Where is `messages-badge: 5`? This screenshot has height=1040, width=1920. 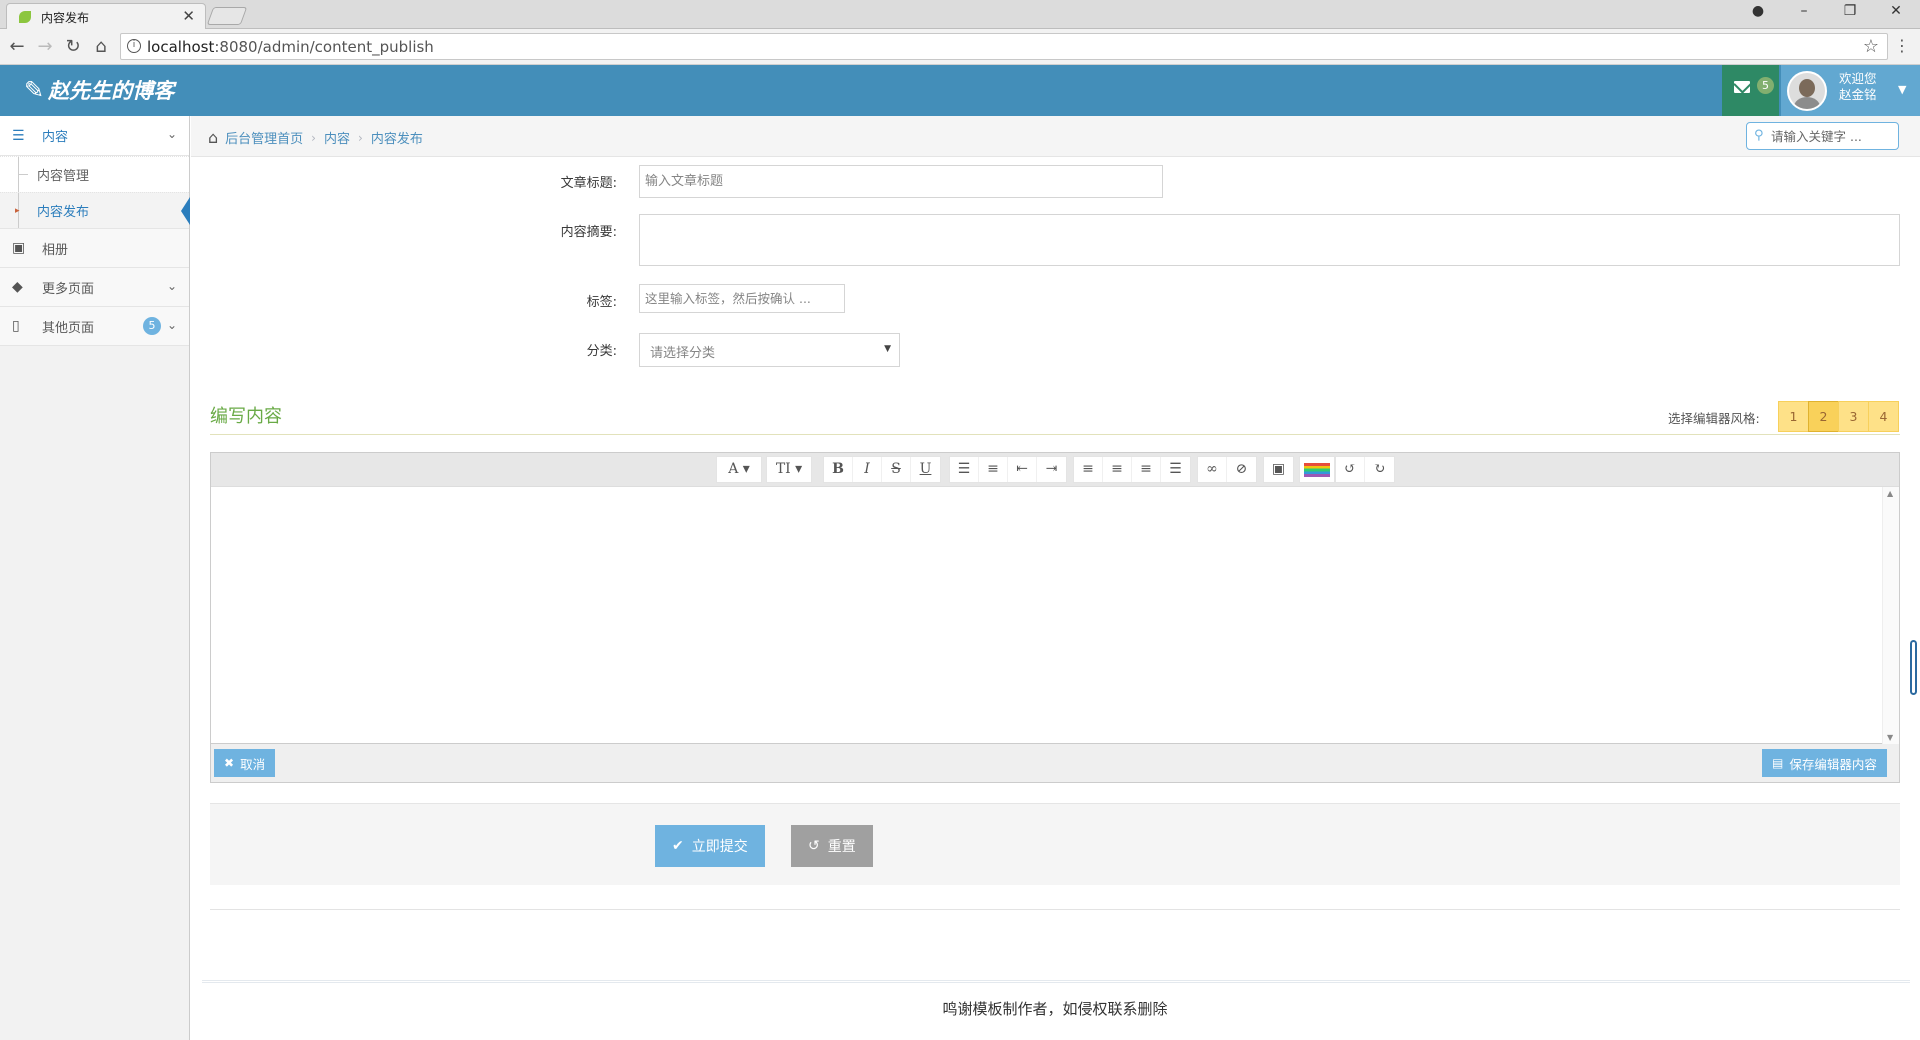 messages-badge: 5 is located at coordinates (1765, 85).